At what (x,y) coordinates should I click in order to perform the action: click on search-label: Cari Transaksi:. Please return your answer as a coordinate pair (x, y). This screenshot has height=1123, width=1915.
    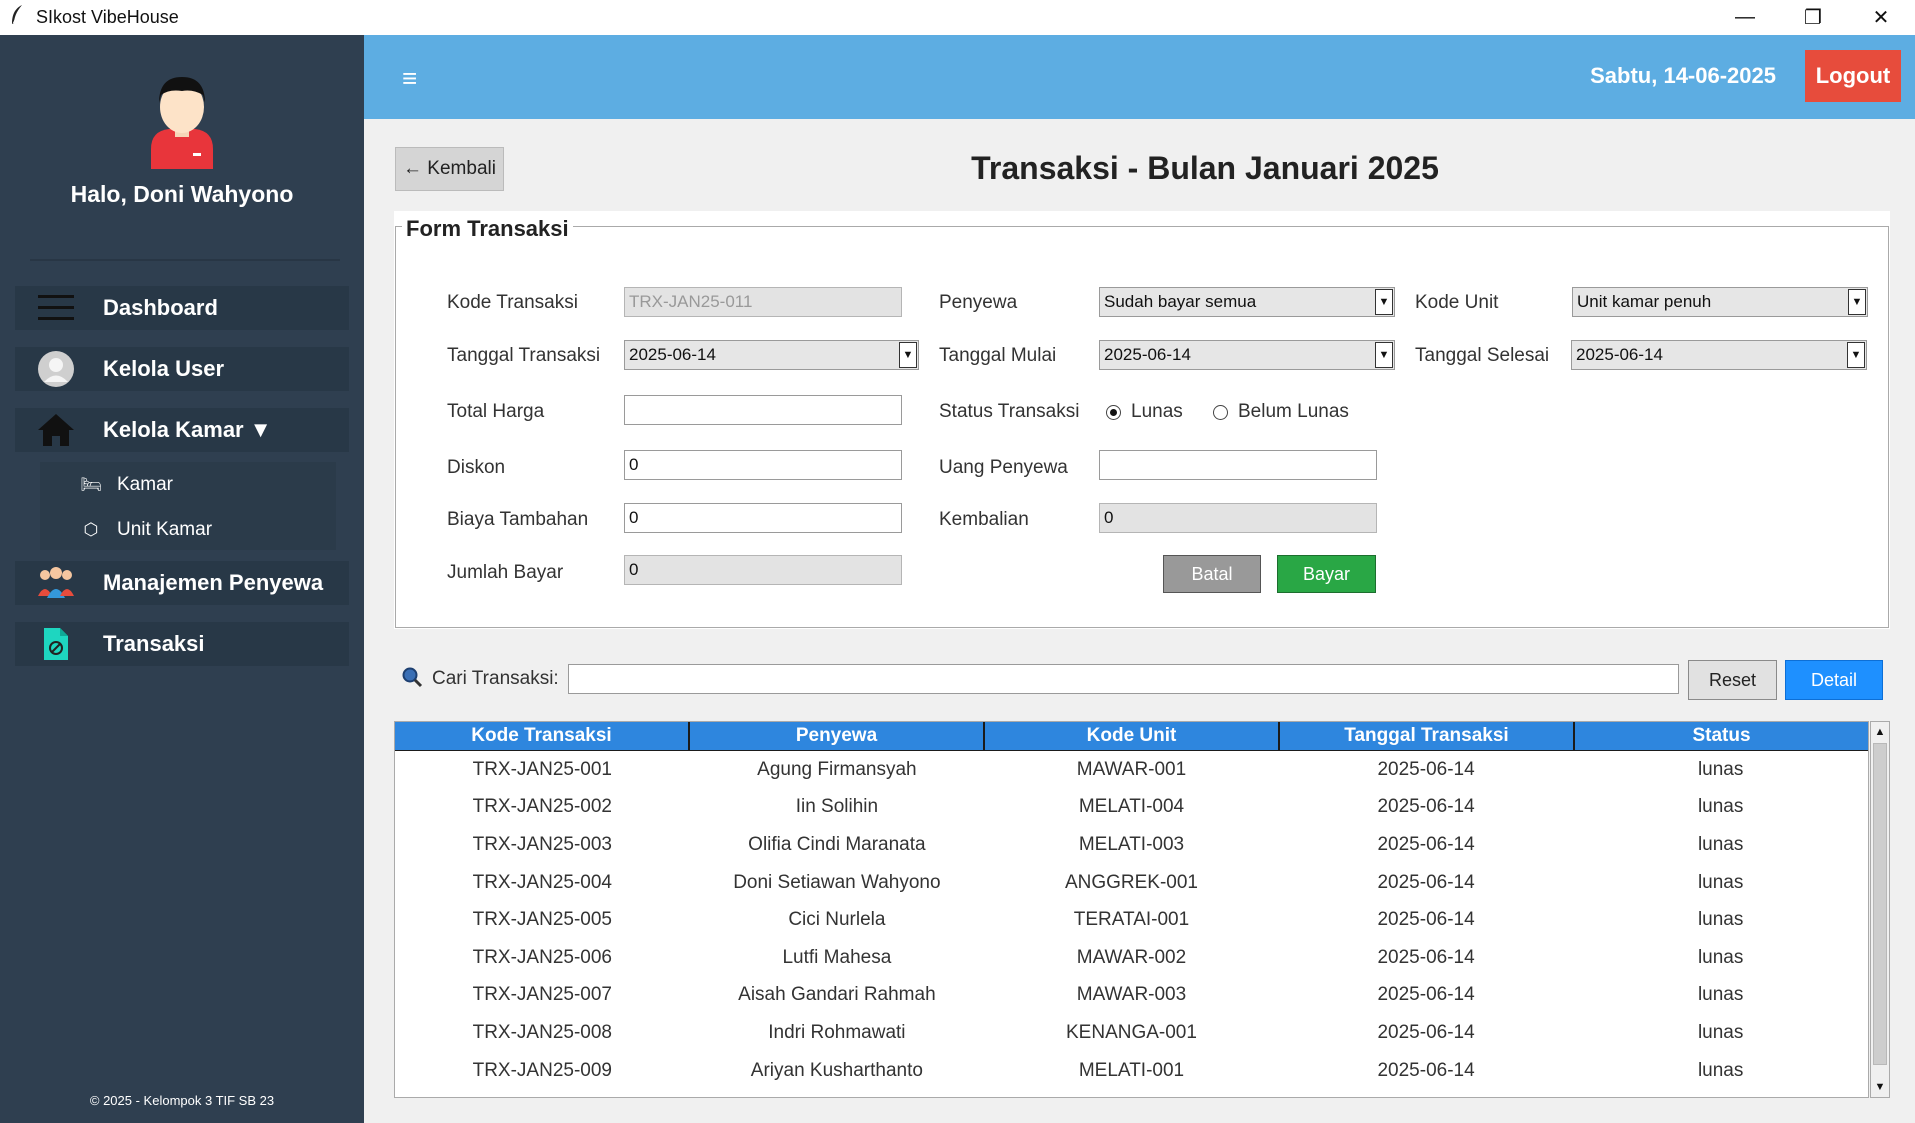
    Looking at the image, I should click on (495, 678).